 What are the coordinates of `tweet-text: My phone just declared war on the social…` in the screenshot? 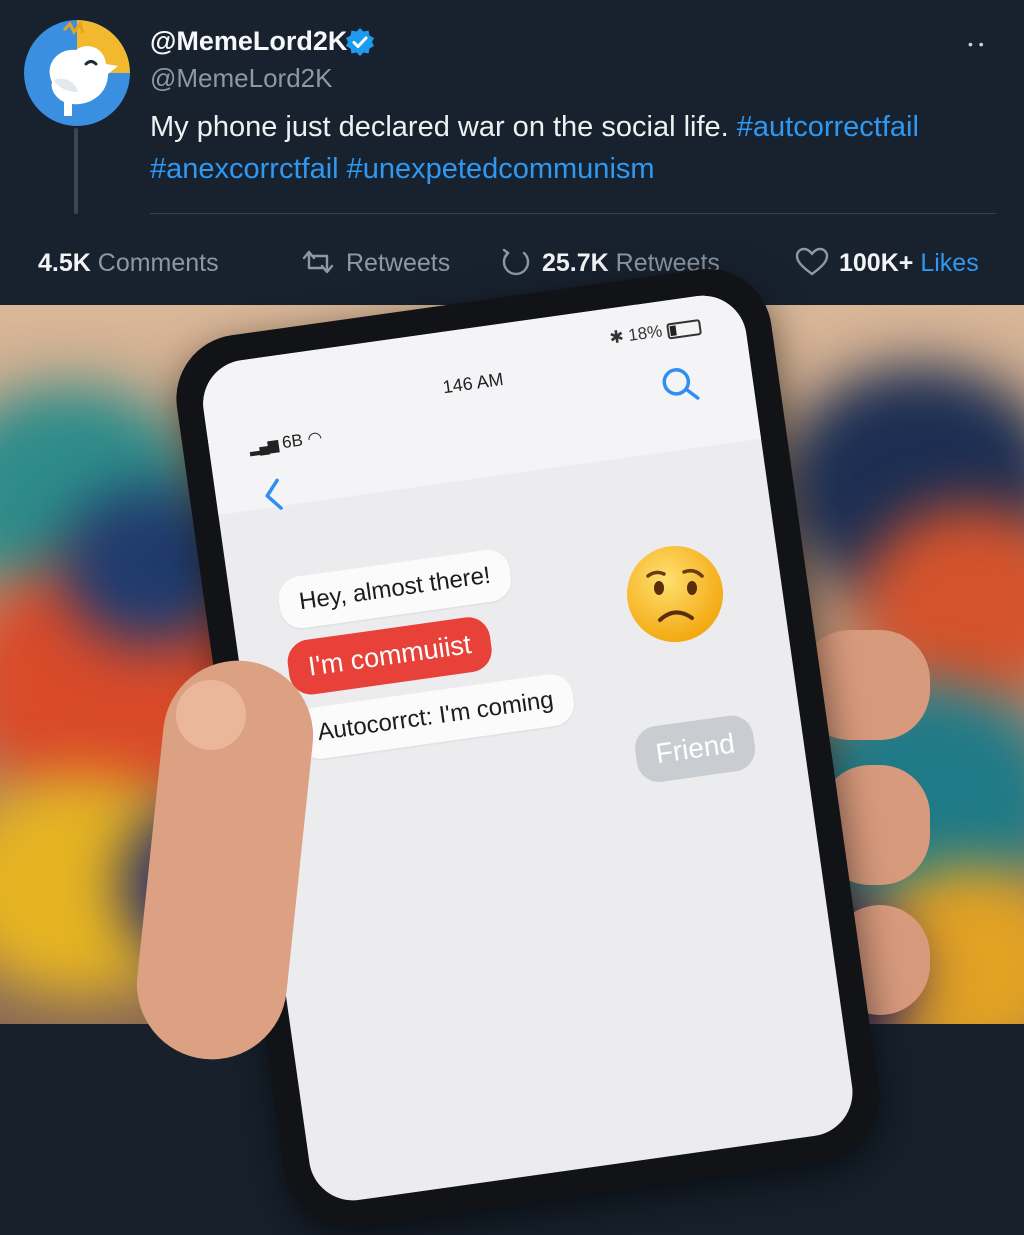 It's located at (580, 148).